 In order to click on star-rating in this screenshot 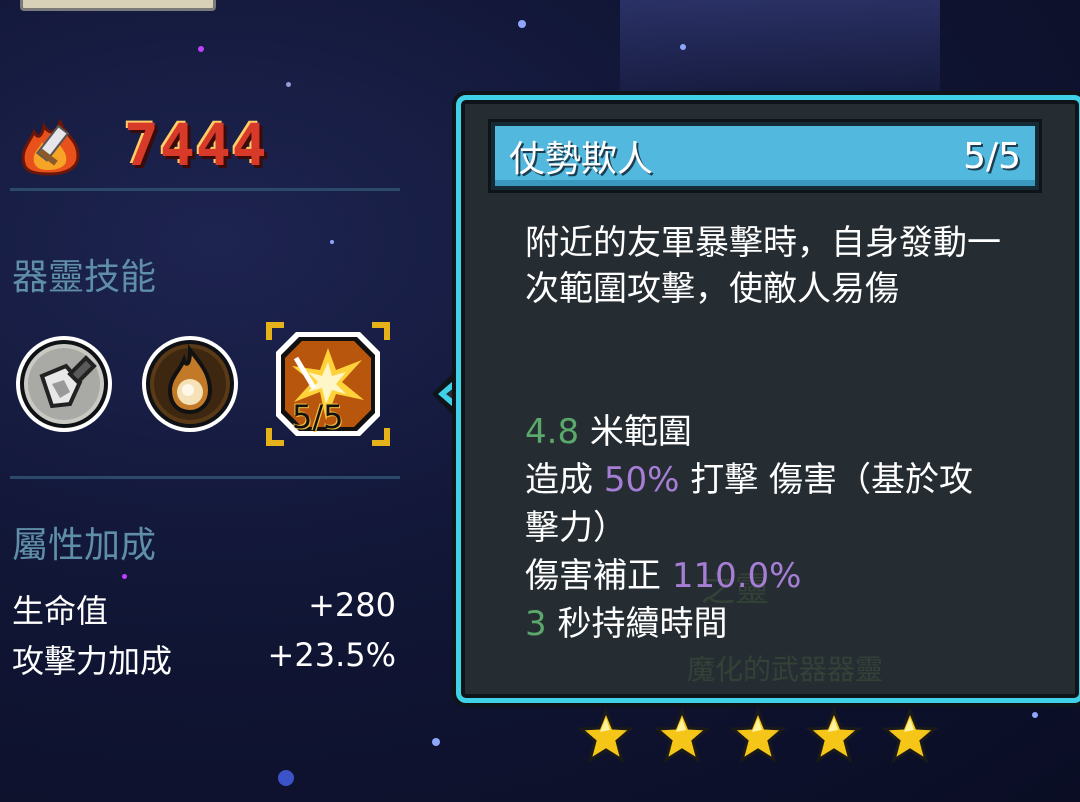, I will do `click(758, 736)`.